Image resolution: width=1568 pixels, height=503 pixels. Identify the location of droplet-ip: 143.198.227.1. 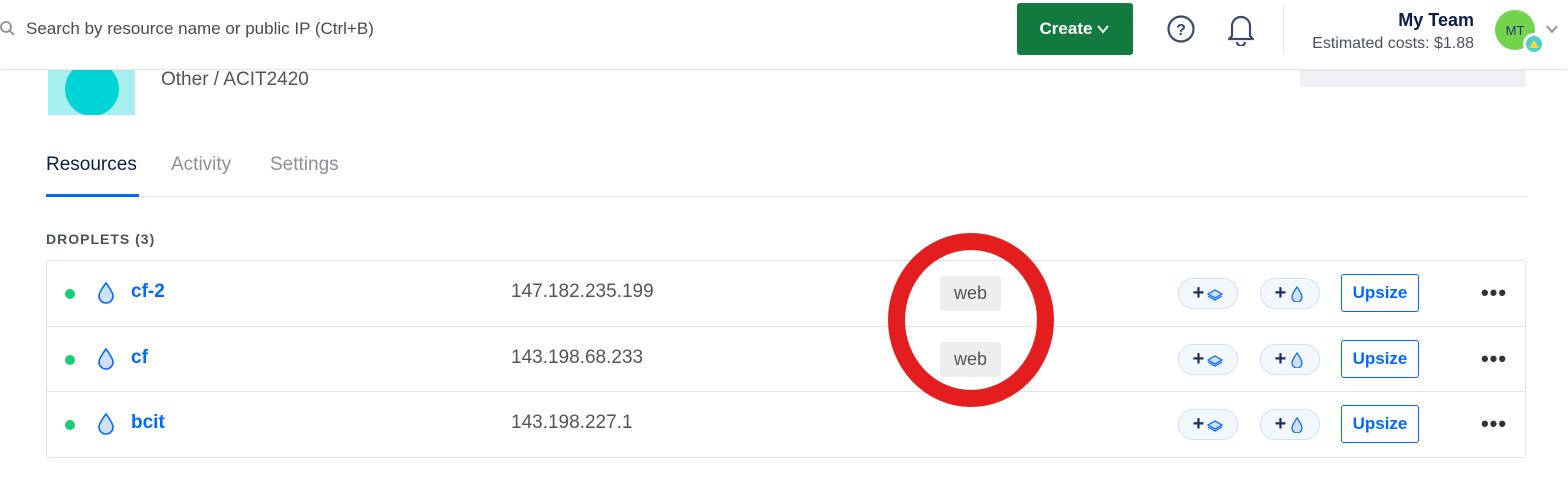
(572, 422).